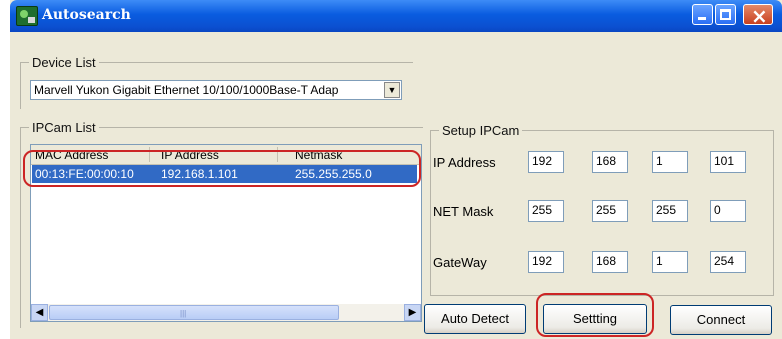 The width and height of the screenshot is (782, 339). Describe the element at coordinates (610, 211) in the screenshot. I see `mask-octet-2: 255` at that location.